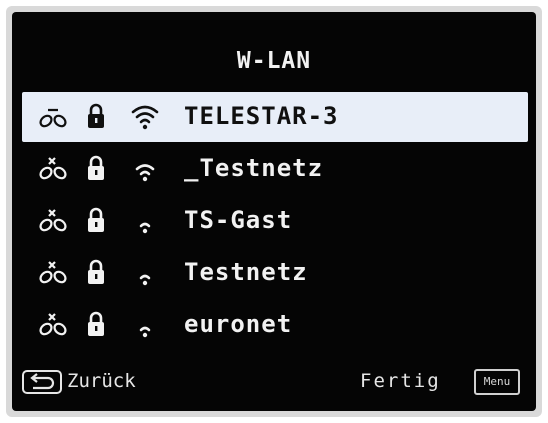  I want to click on menu-button: Menu, so click(497, 382).